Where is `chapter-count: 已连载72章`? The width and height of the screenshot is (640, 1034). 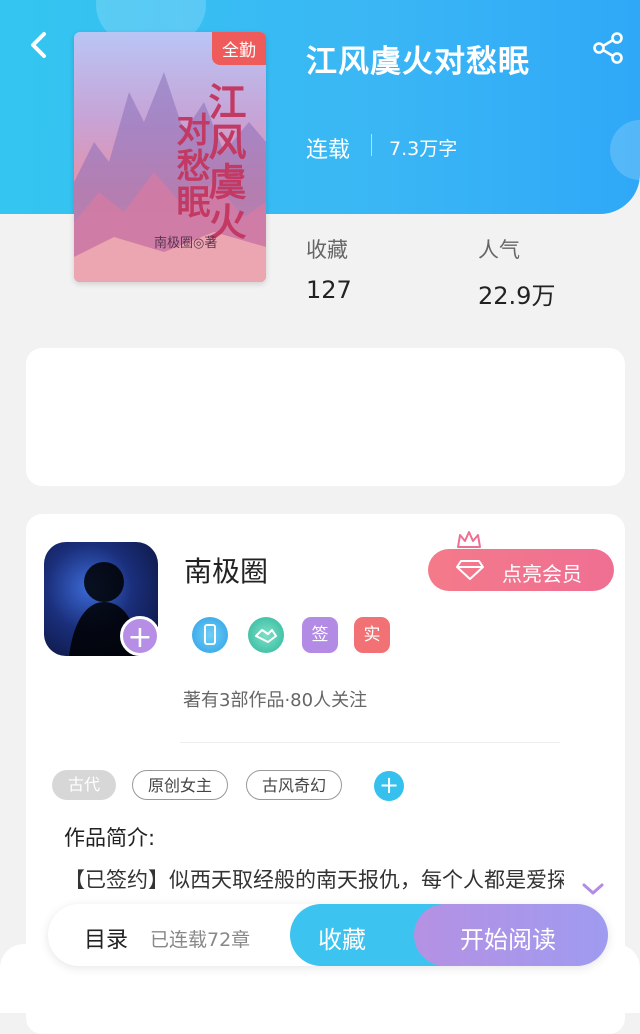
chapter-count: 已连载72章 is located at coordinates (200, 938).